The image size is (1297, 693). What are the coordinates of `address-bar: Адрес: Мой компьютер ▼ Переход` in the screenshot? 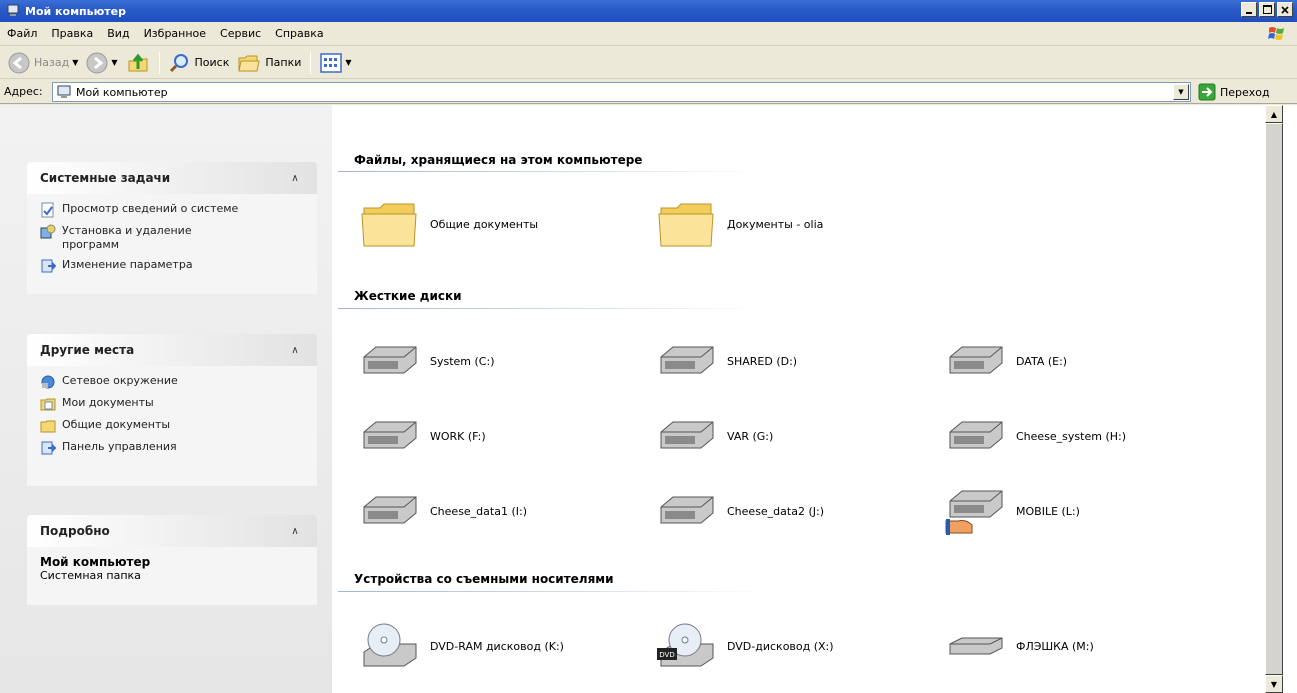 It's located at (648, 92).